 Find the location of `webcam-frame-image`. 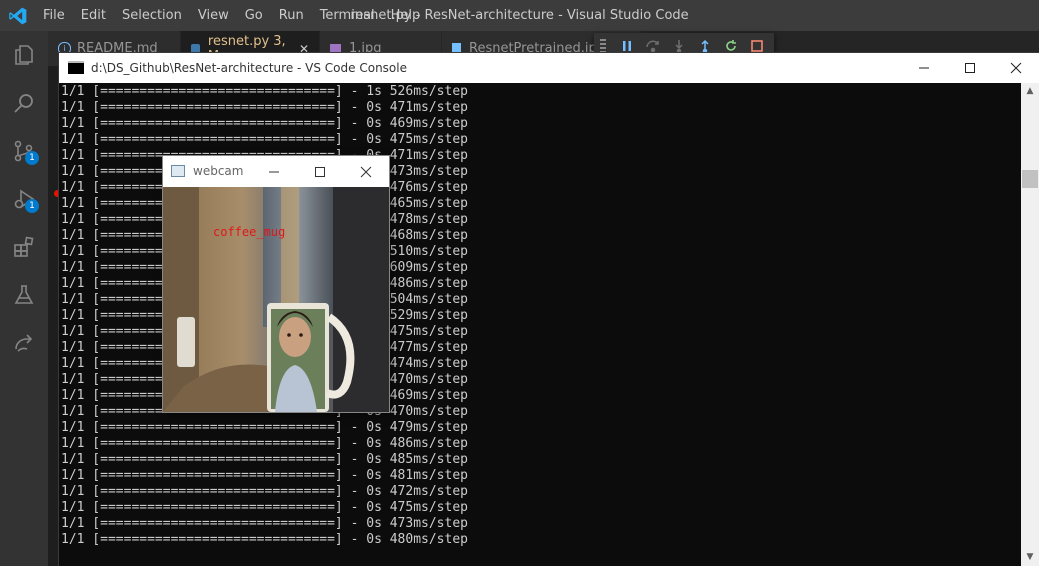

webcam-frame-image is located at coordinates (276, 299).